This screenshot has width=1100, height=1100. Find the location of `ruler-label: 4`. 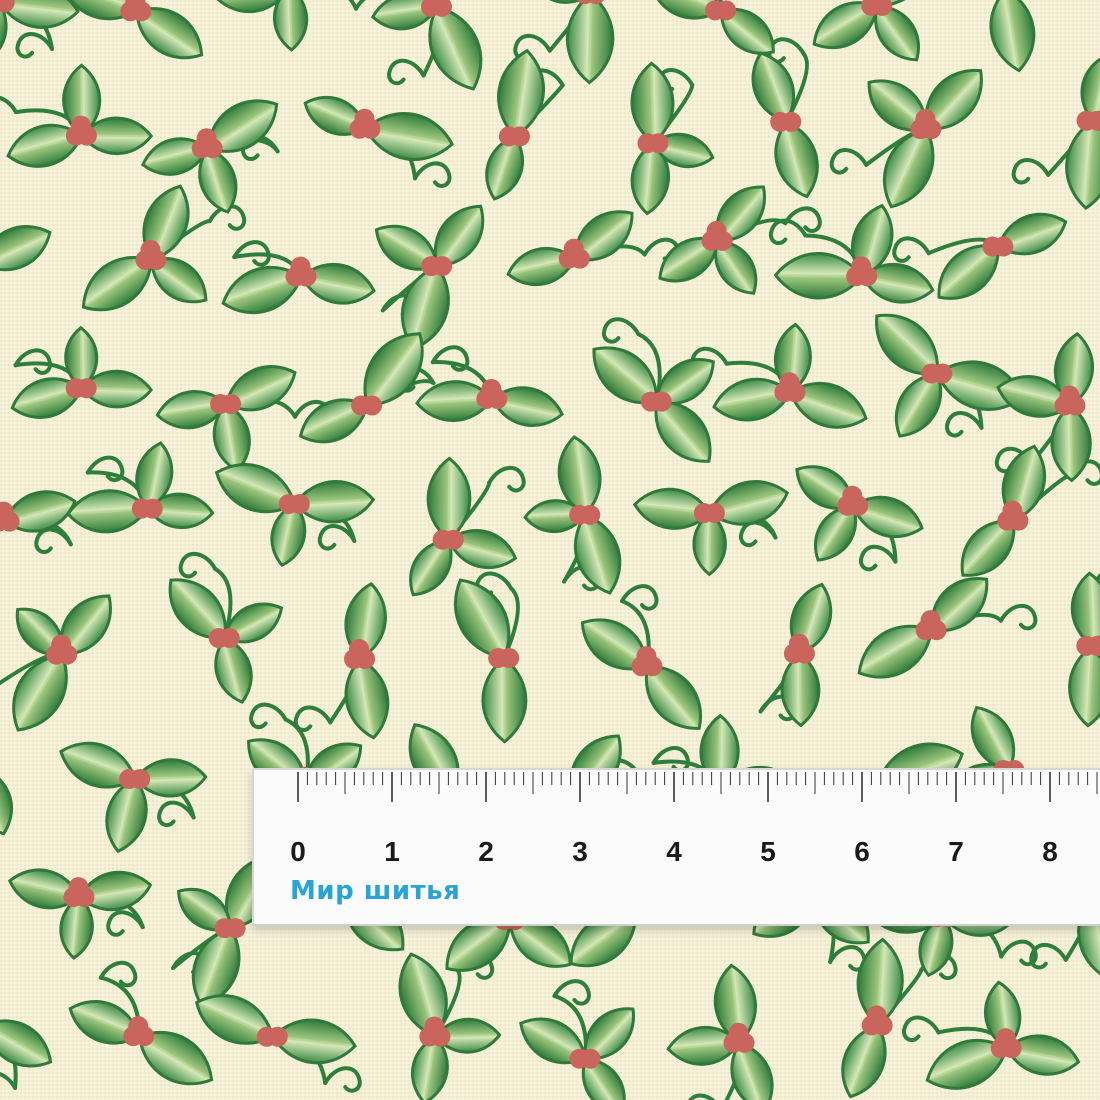

ruler-label: 4 is located at coordinates (674, 851).